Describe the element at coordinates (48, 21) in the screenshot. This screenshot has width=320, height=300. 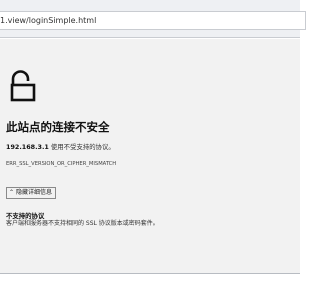
I see `url-text: 1.view/loginSimple.html` at that location.